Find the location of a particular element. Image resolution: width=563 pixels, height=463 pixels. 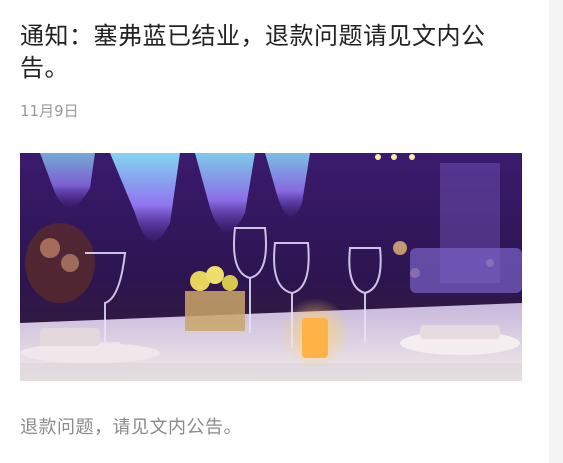

side-gutter is located at coordinates (556, 231).